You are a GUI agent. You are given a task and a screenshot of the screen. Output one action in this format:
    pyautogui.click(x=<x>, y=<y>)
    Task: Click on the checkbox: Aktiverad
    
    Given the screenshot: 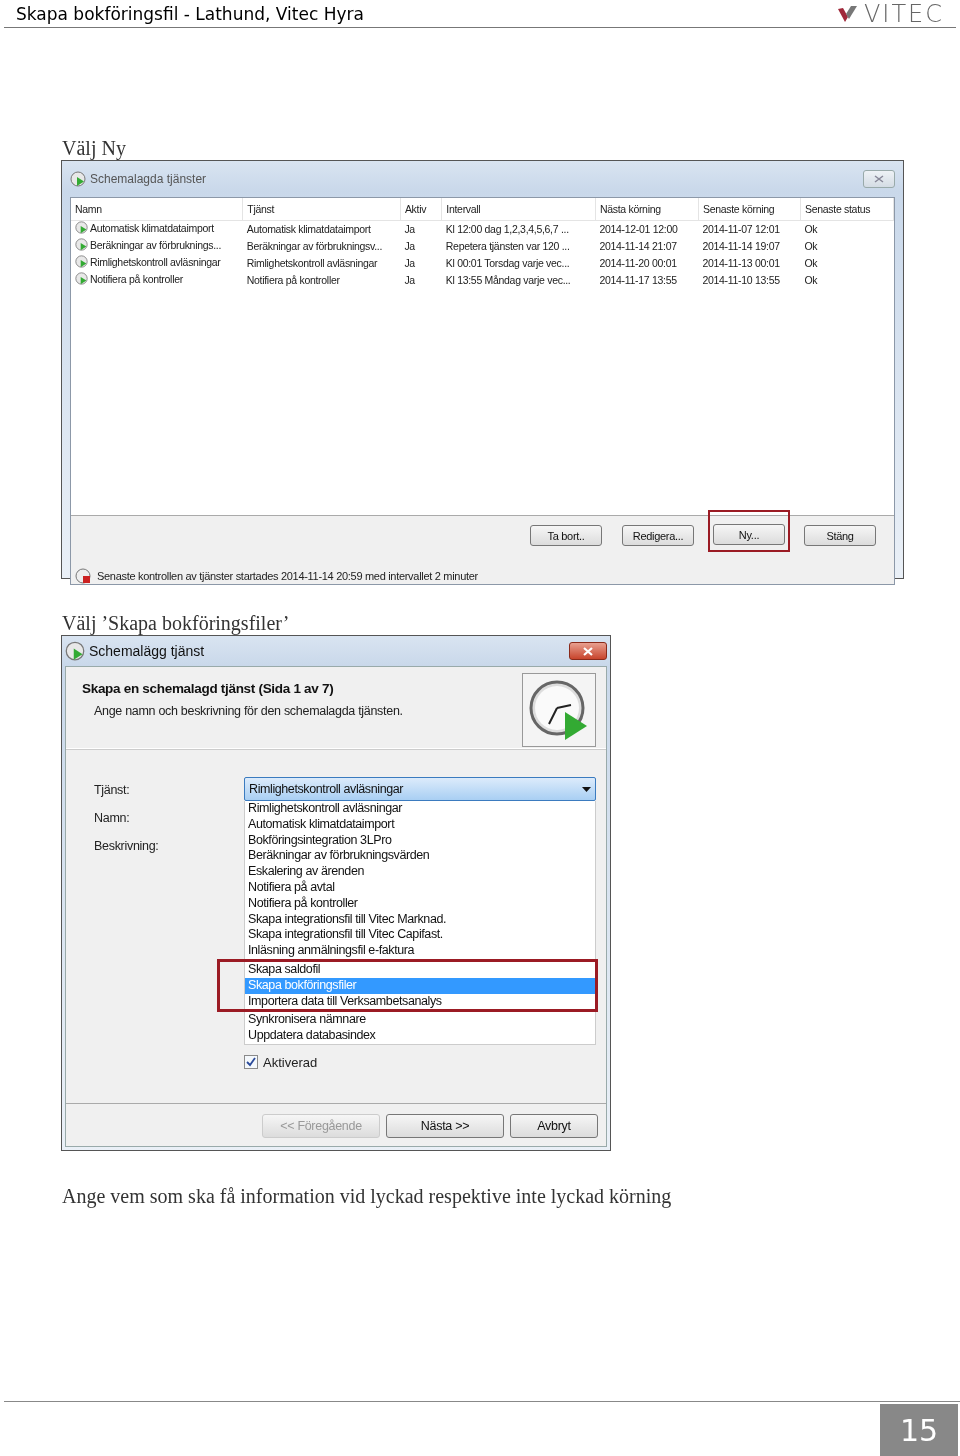 What is the action you would take?
    pyautogui.click(x=420, y=1062)
    